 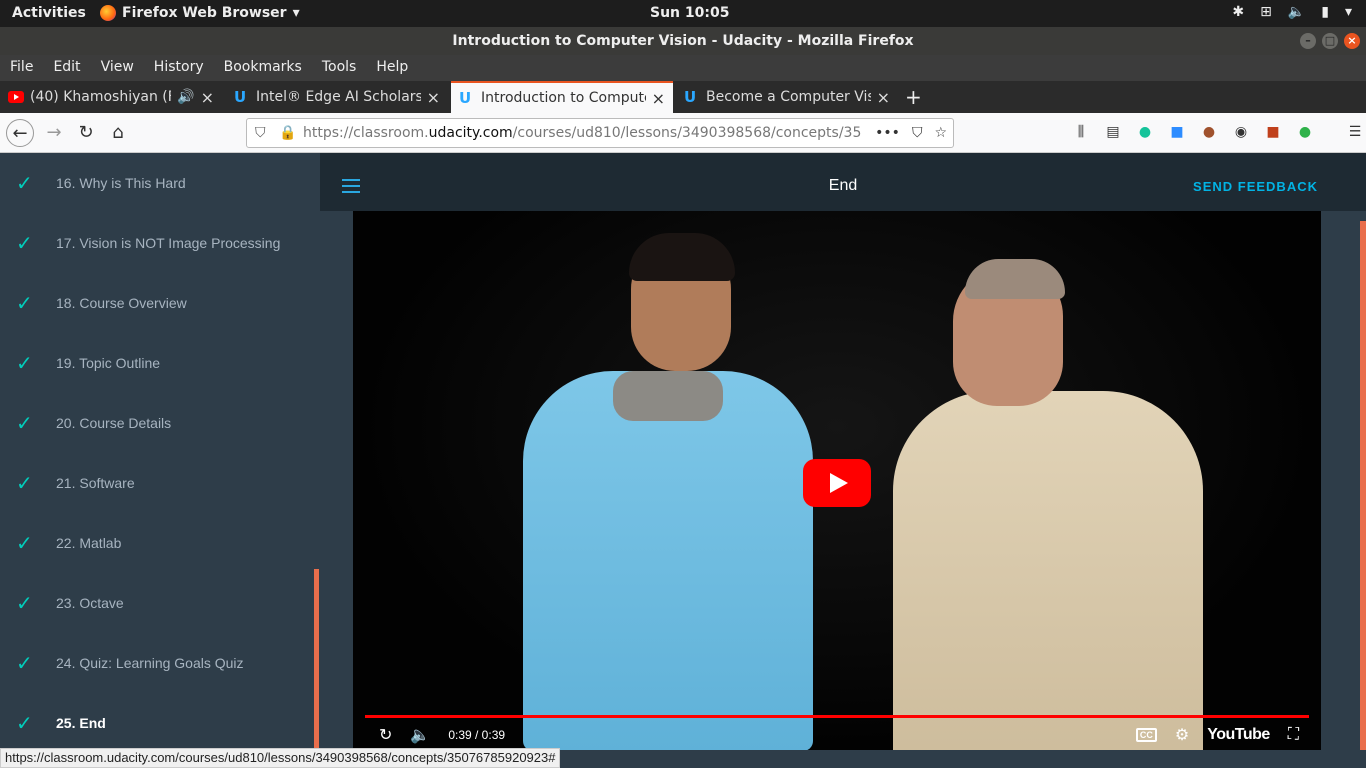 I want to click on video-progress-bar, so click(x=837, y=716).